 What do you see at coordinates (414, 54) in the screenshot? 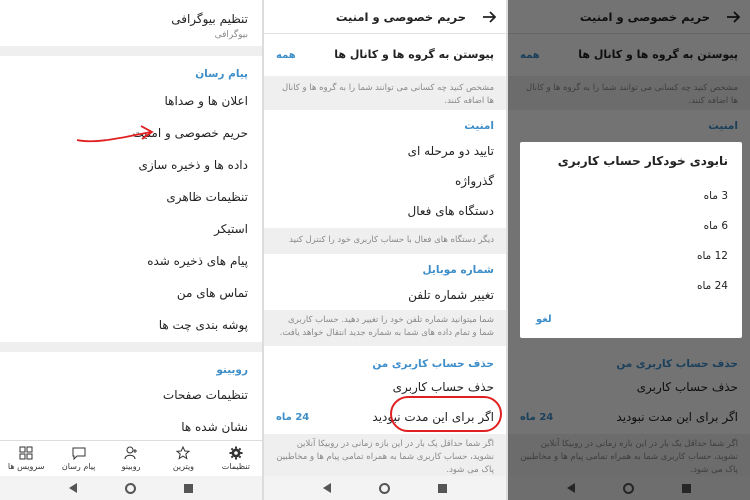
I see `join-groups-label: پیوستن به گروه ها و کانال ها` at bounding box center [414, 54].